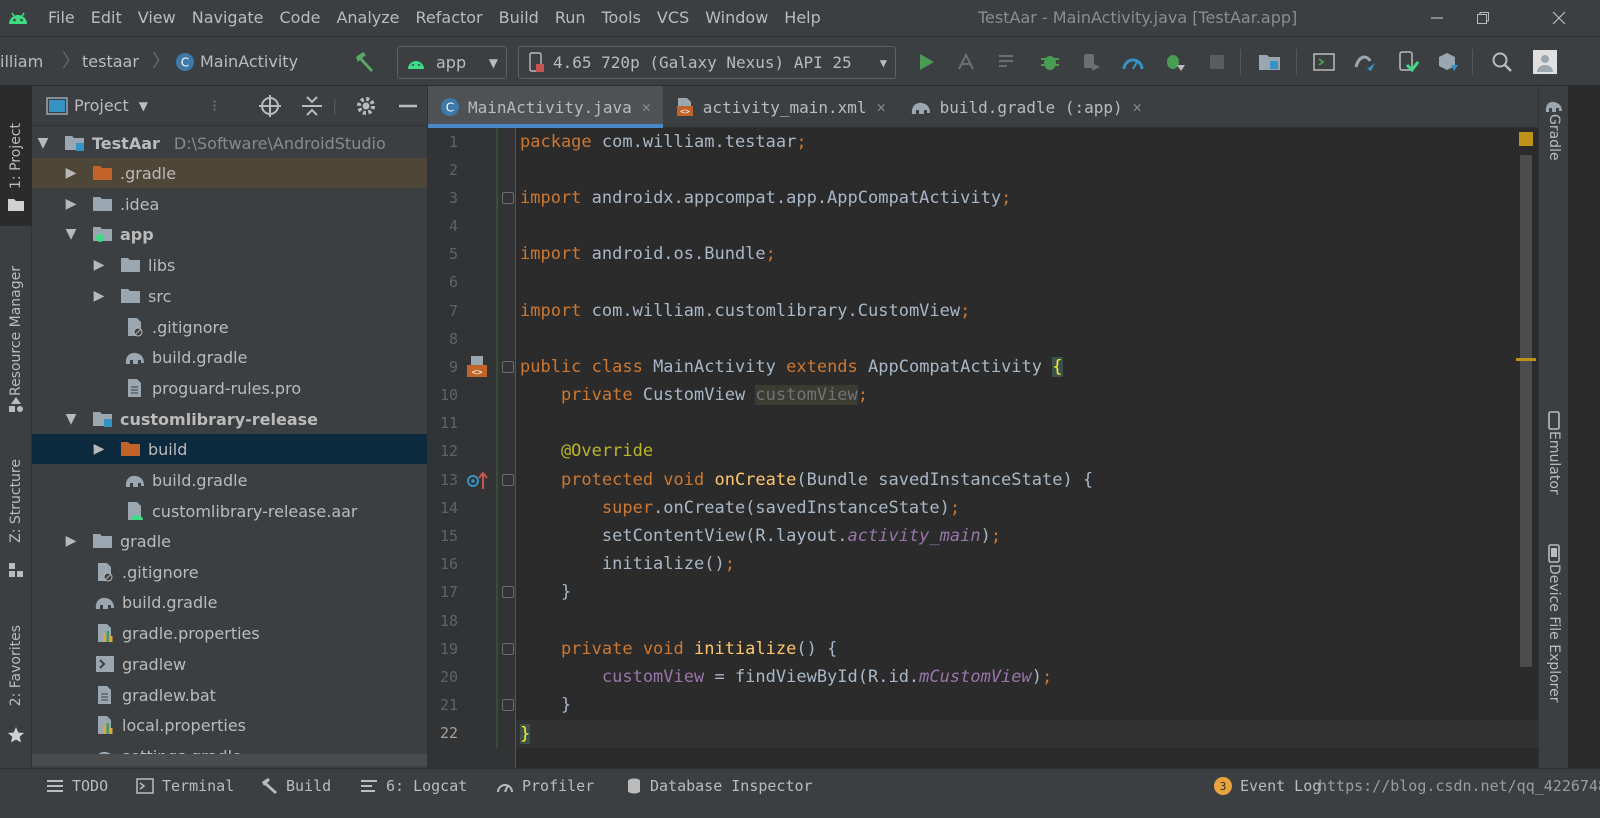 The image size is (1600, 818). Describe the element at coordinates (570, 18) in the screenshot. I see `menu-run: Run` at that location.